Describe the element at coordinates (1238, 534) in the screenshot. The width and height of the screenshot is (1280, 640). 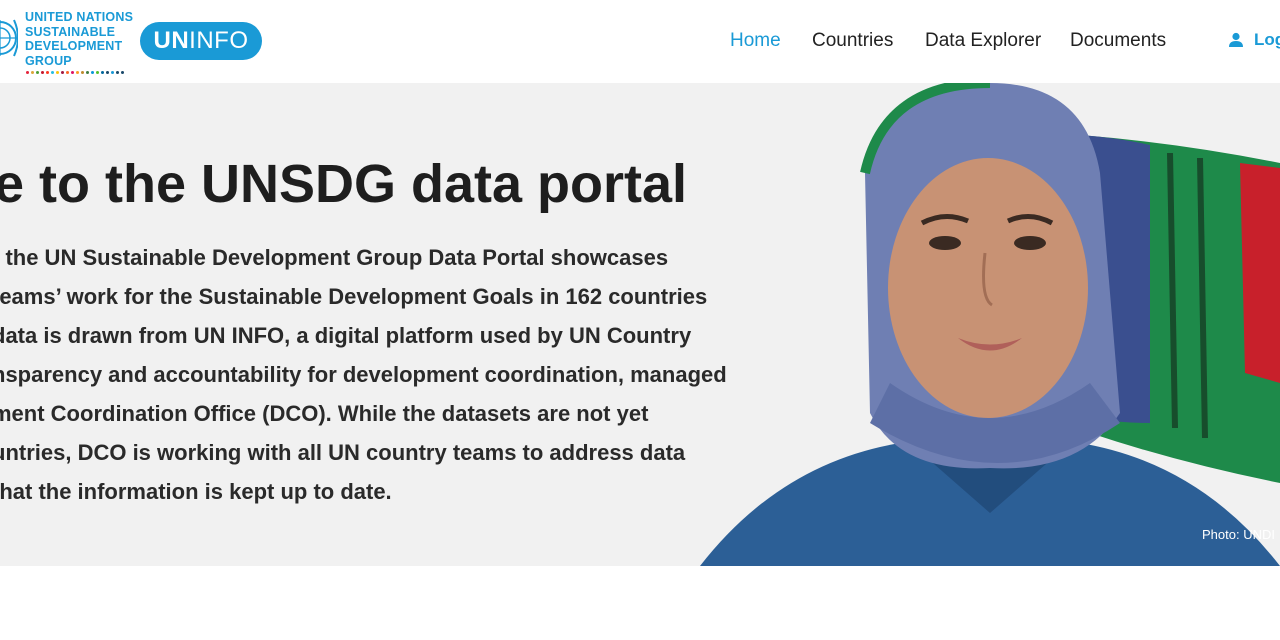
I see `photo-credit: Photo: UNDI` at that location.